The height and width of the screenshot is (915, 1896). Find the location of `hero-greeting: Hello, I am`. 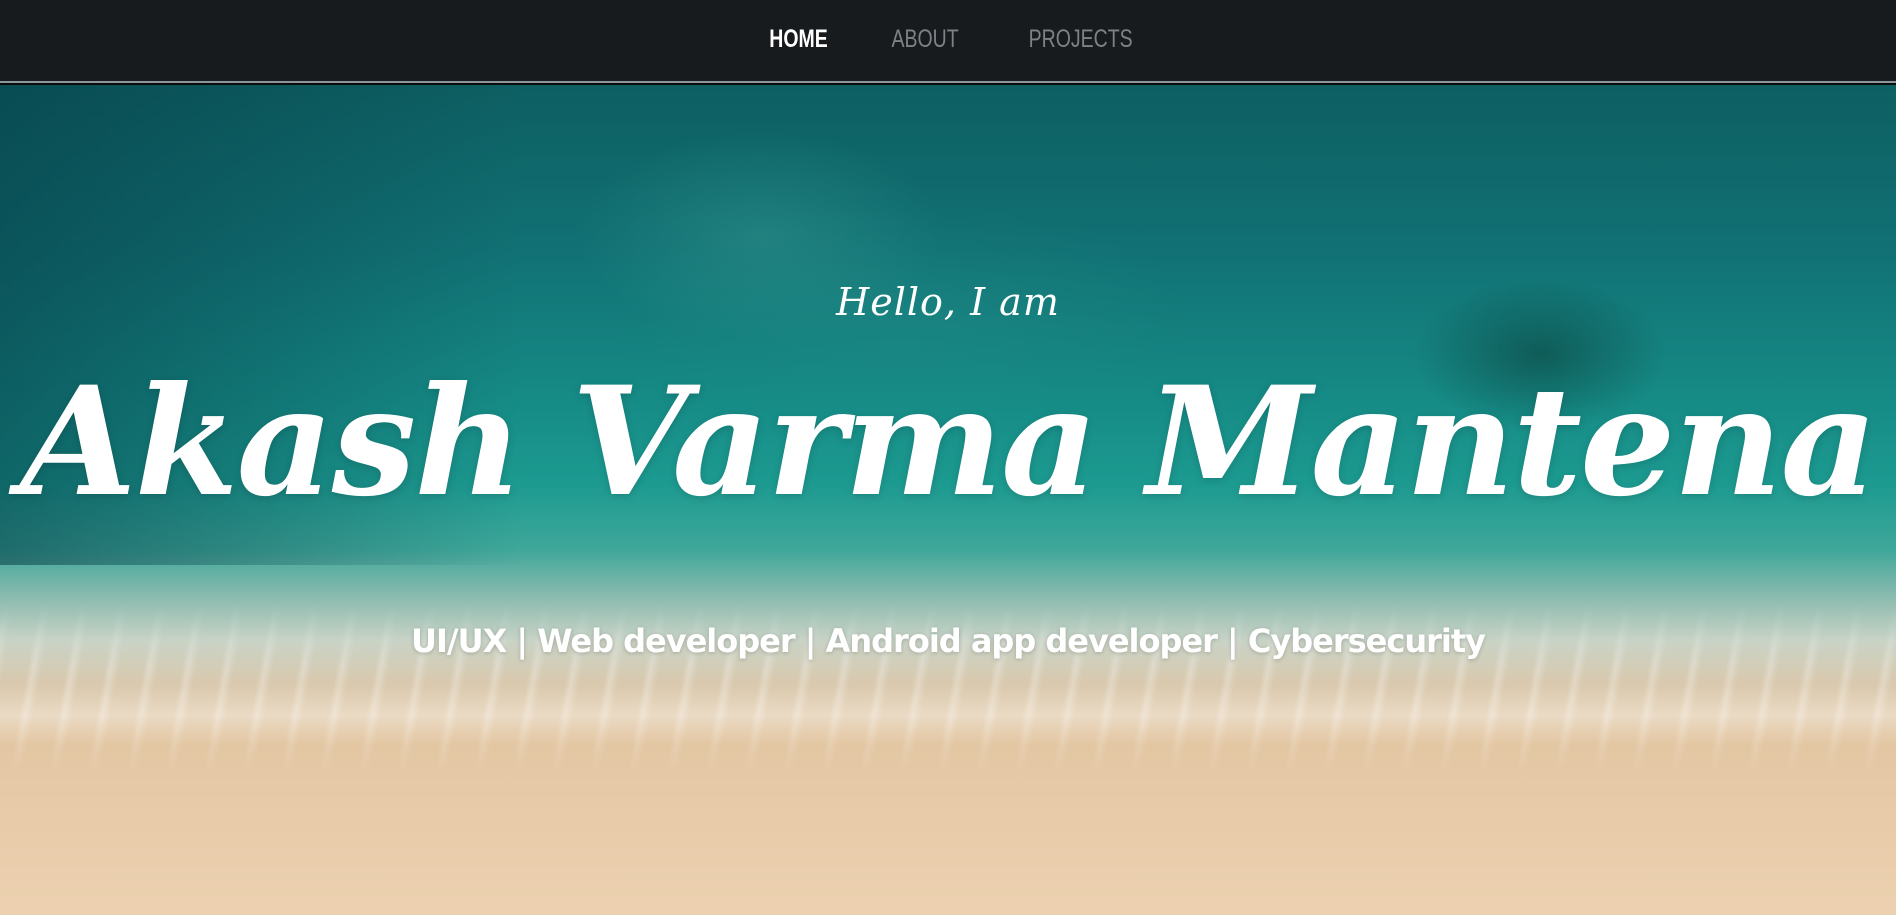

hero-greeting: Hello, I am is located at coordinates (948, 302).